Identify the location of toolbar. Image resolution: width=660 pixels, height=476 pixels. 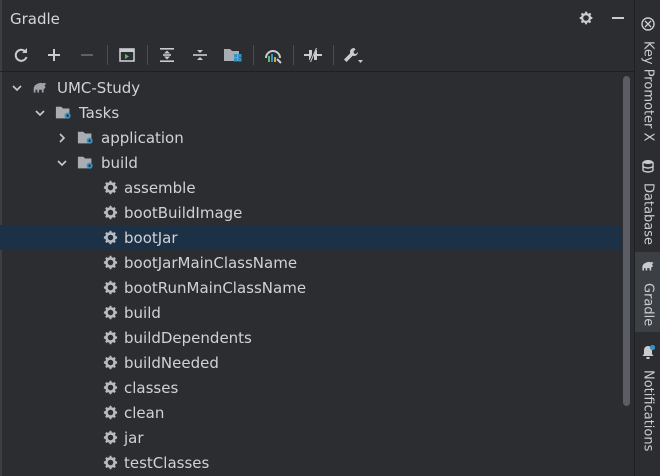
(317, 55).